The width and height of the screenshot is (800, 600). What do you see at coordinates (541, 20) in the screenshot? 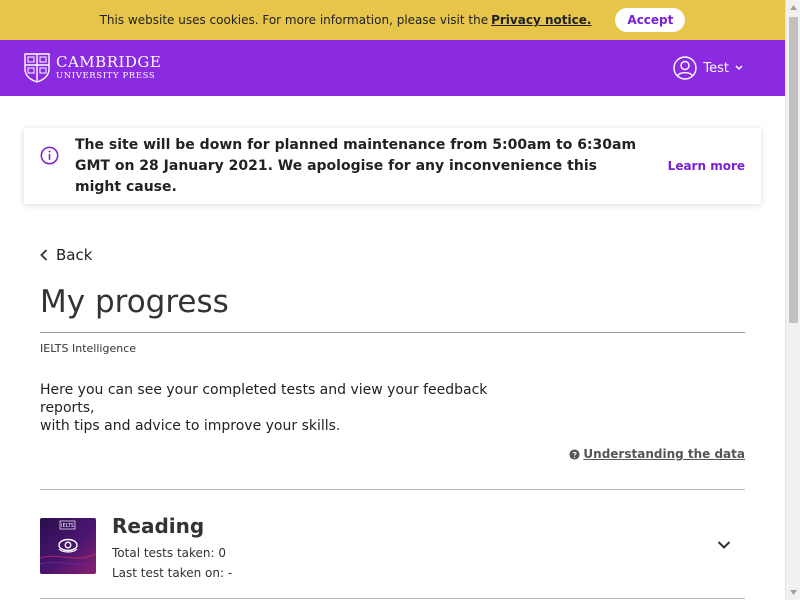
I see `privacy-notice-link: Privacy notice.` at bounding box center [541, 20].